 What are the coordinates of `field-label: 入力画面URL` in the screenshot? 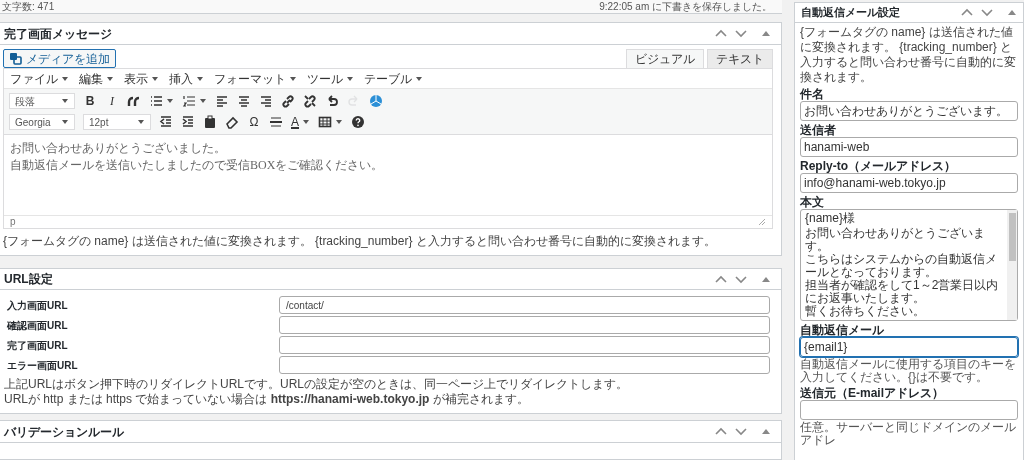 It's located at (37, 305).